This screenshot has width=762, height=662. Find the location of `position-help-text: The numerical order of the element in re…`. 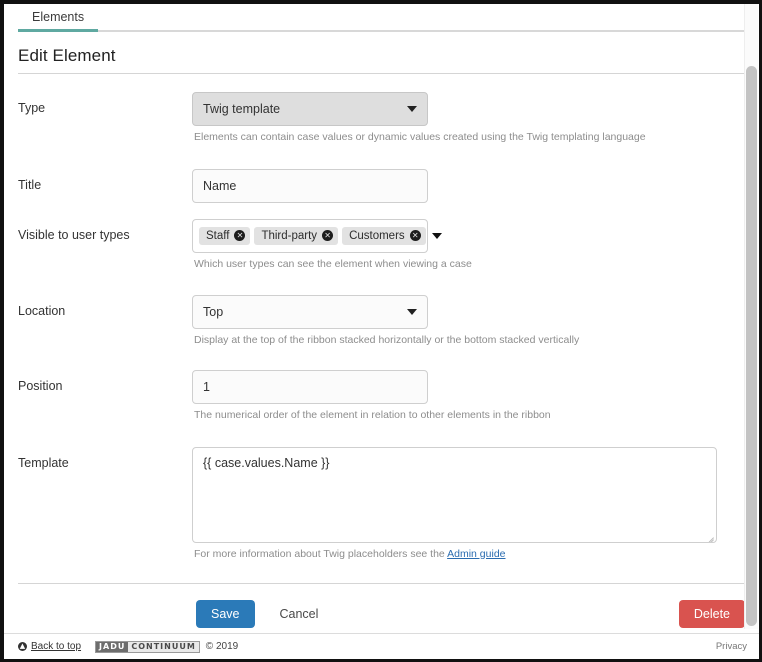

position-help-text: The numerical order of the element in re… is located at coordinates (372, 414).